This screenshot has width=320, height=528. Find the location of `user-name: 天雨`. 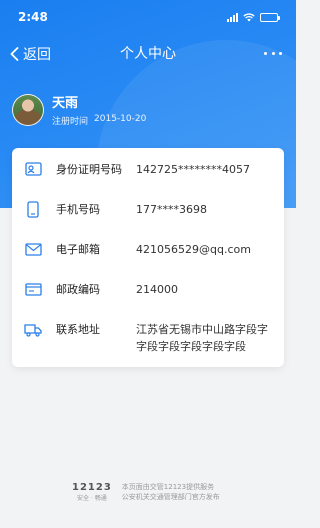

user-name: 天雨 is located at coordinates (65, 103).